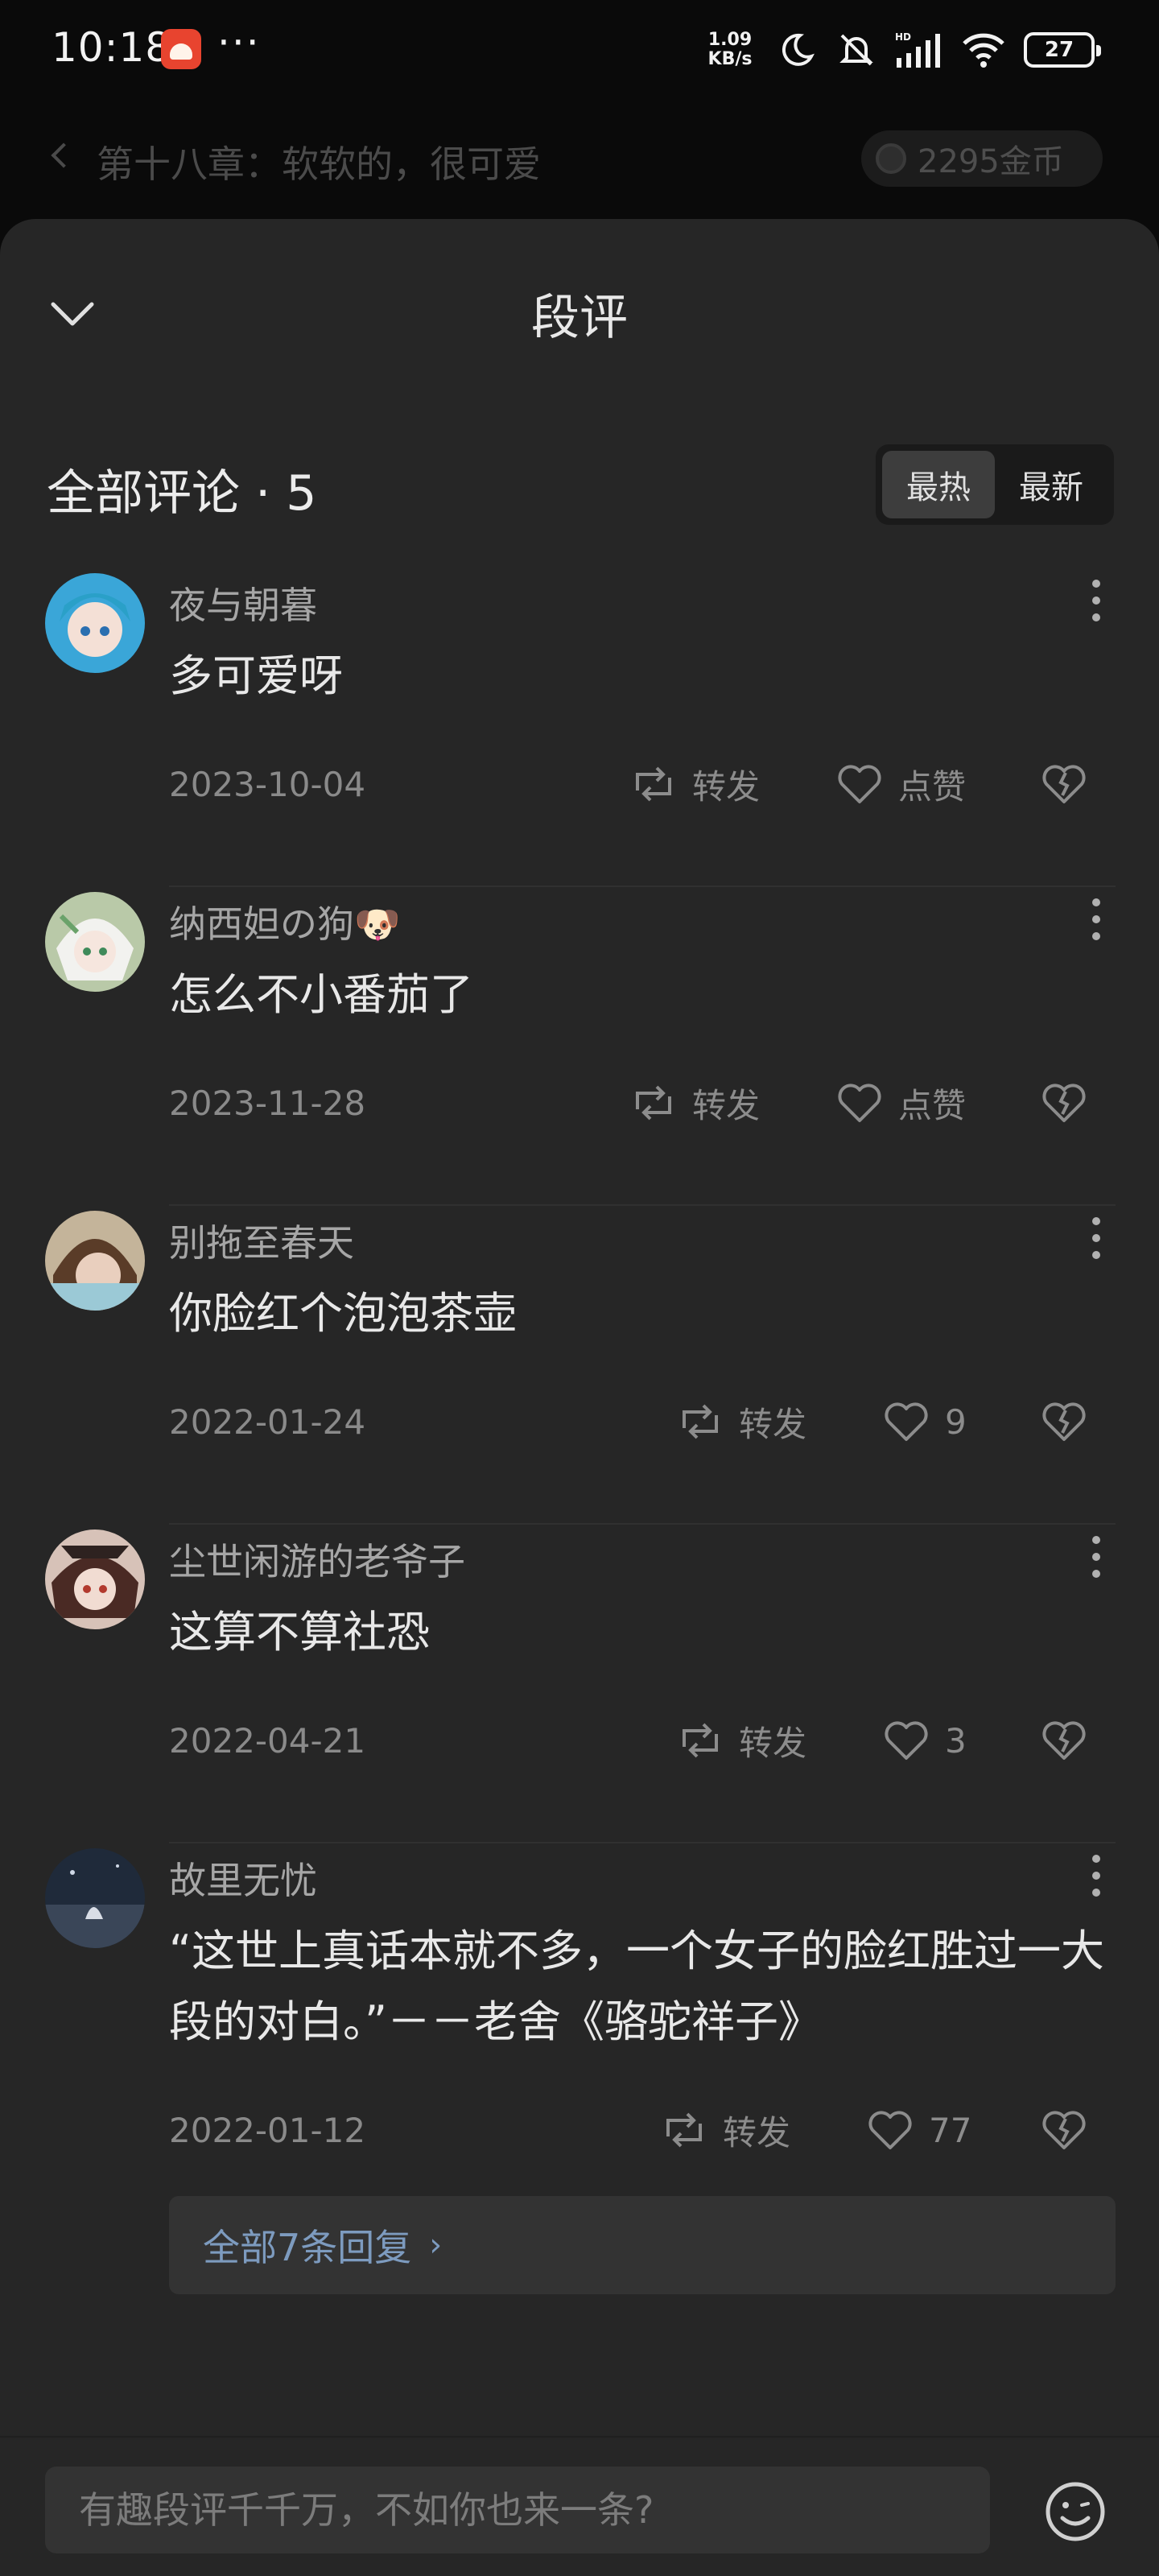  Describe the element at coordinates (579, 2130) in the screenshot. I see `comment-meta: 2022-01-12 转发 77` at that location.